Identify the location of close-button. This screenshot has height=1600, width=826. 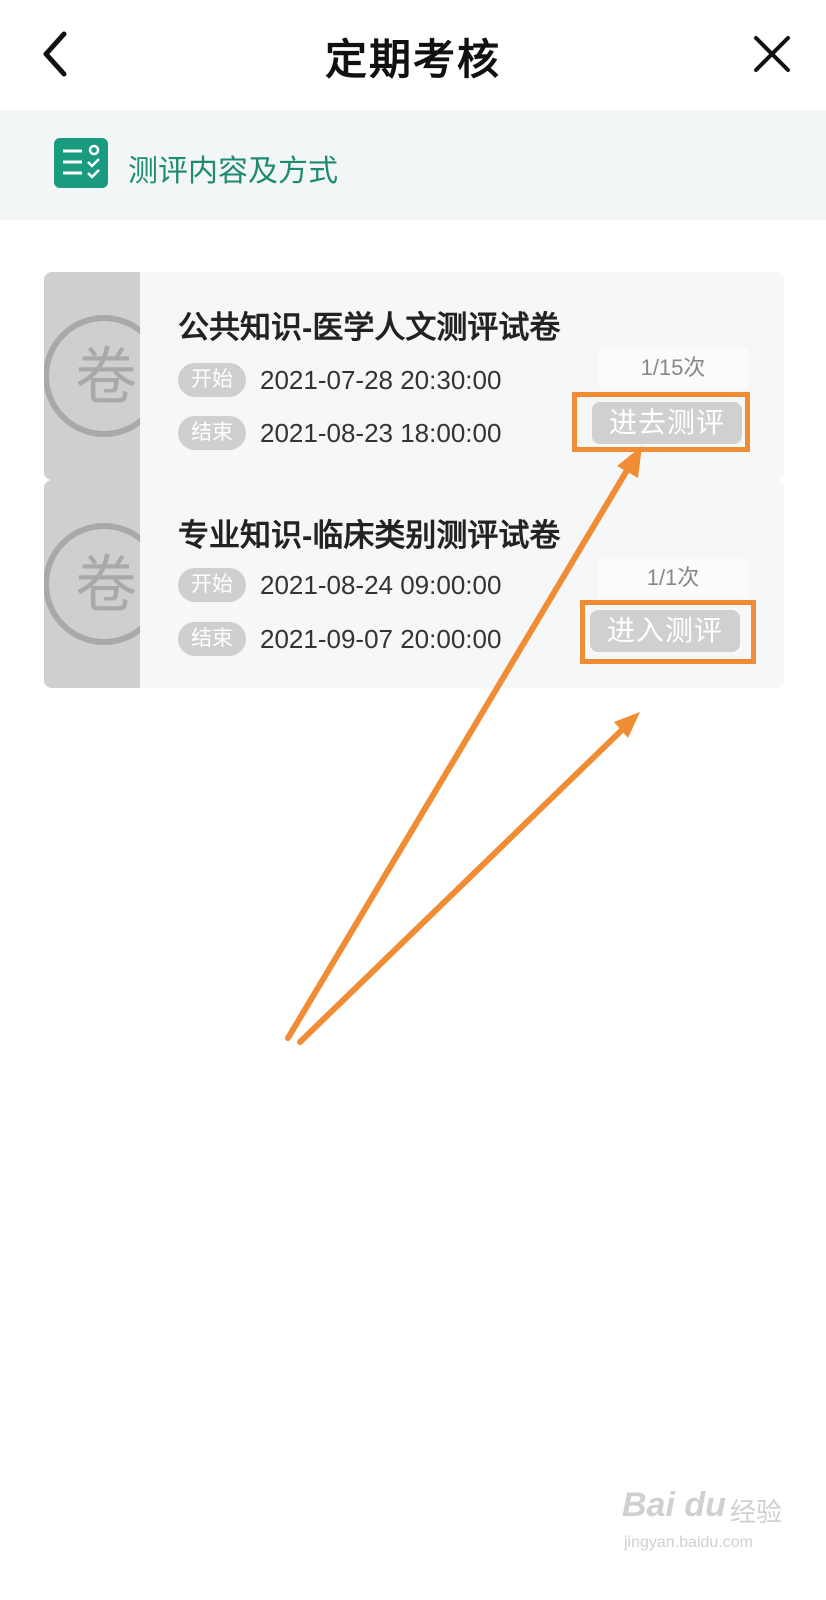
(772, 54).